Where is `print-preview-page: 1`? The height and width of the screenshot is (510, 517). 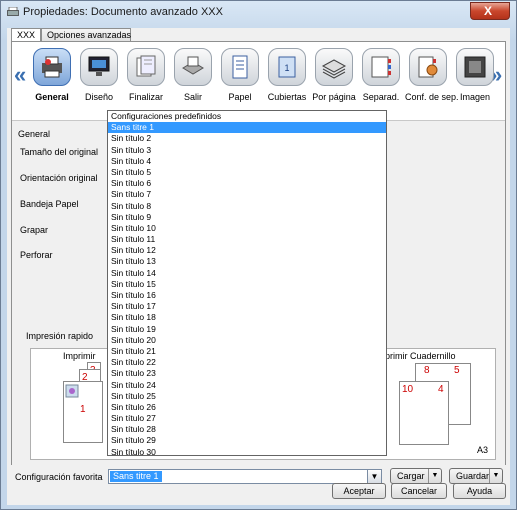 print-preview-page: 1 is located at coordinates (83, 412).